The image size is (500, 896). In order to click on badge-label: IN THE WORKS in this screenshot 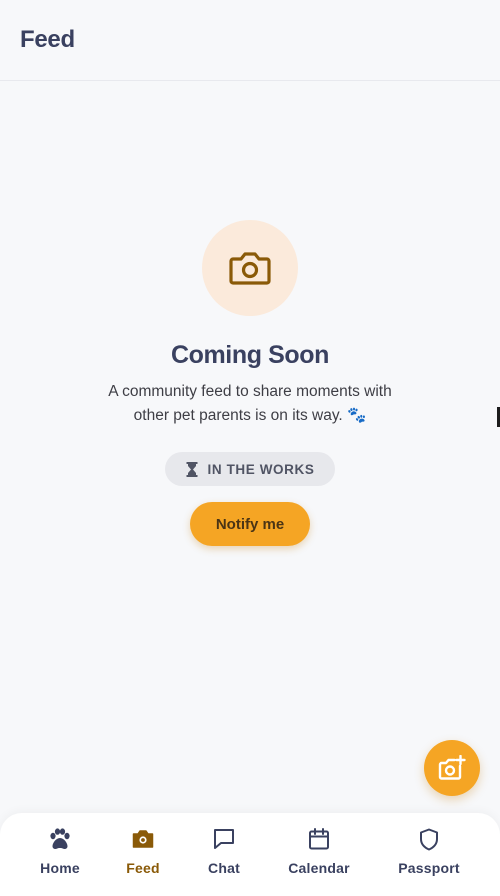, I will do `click(261, 469)`.